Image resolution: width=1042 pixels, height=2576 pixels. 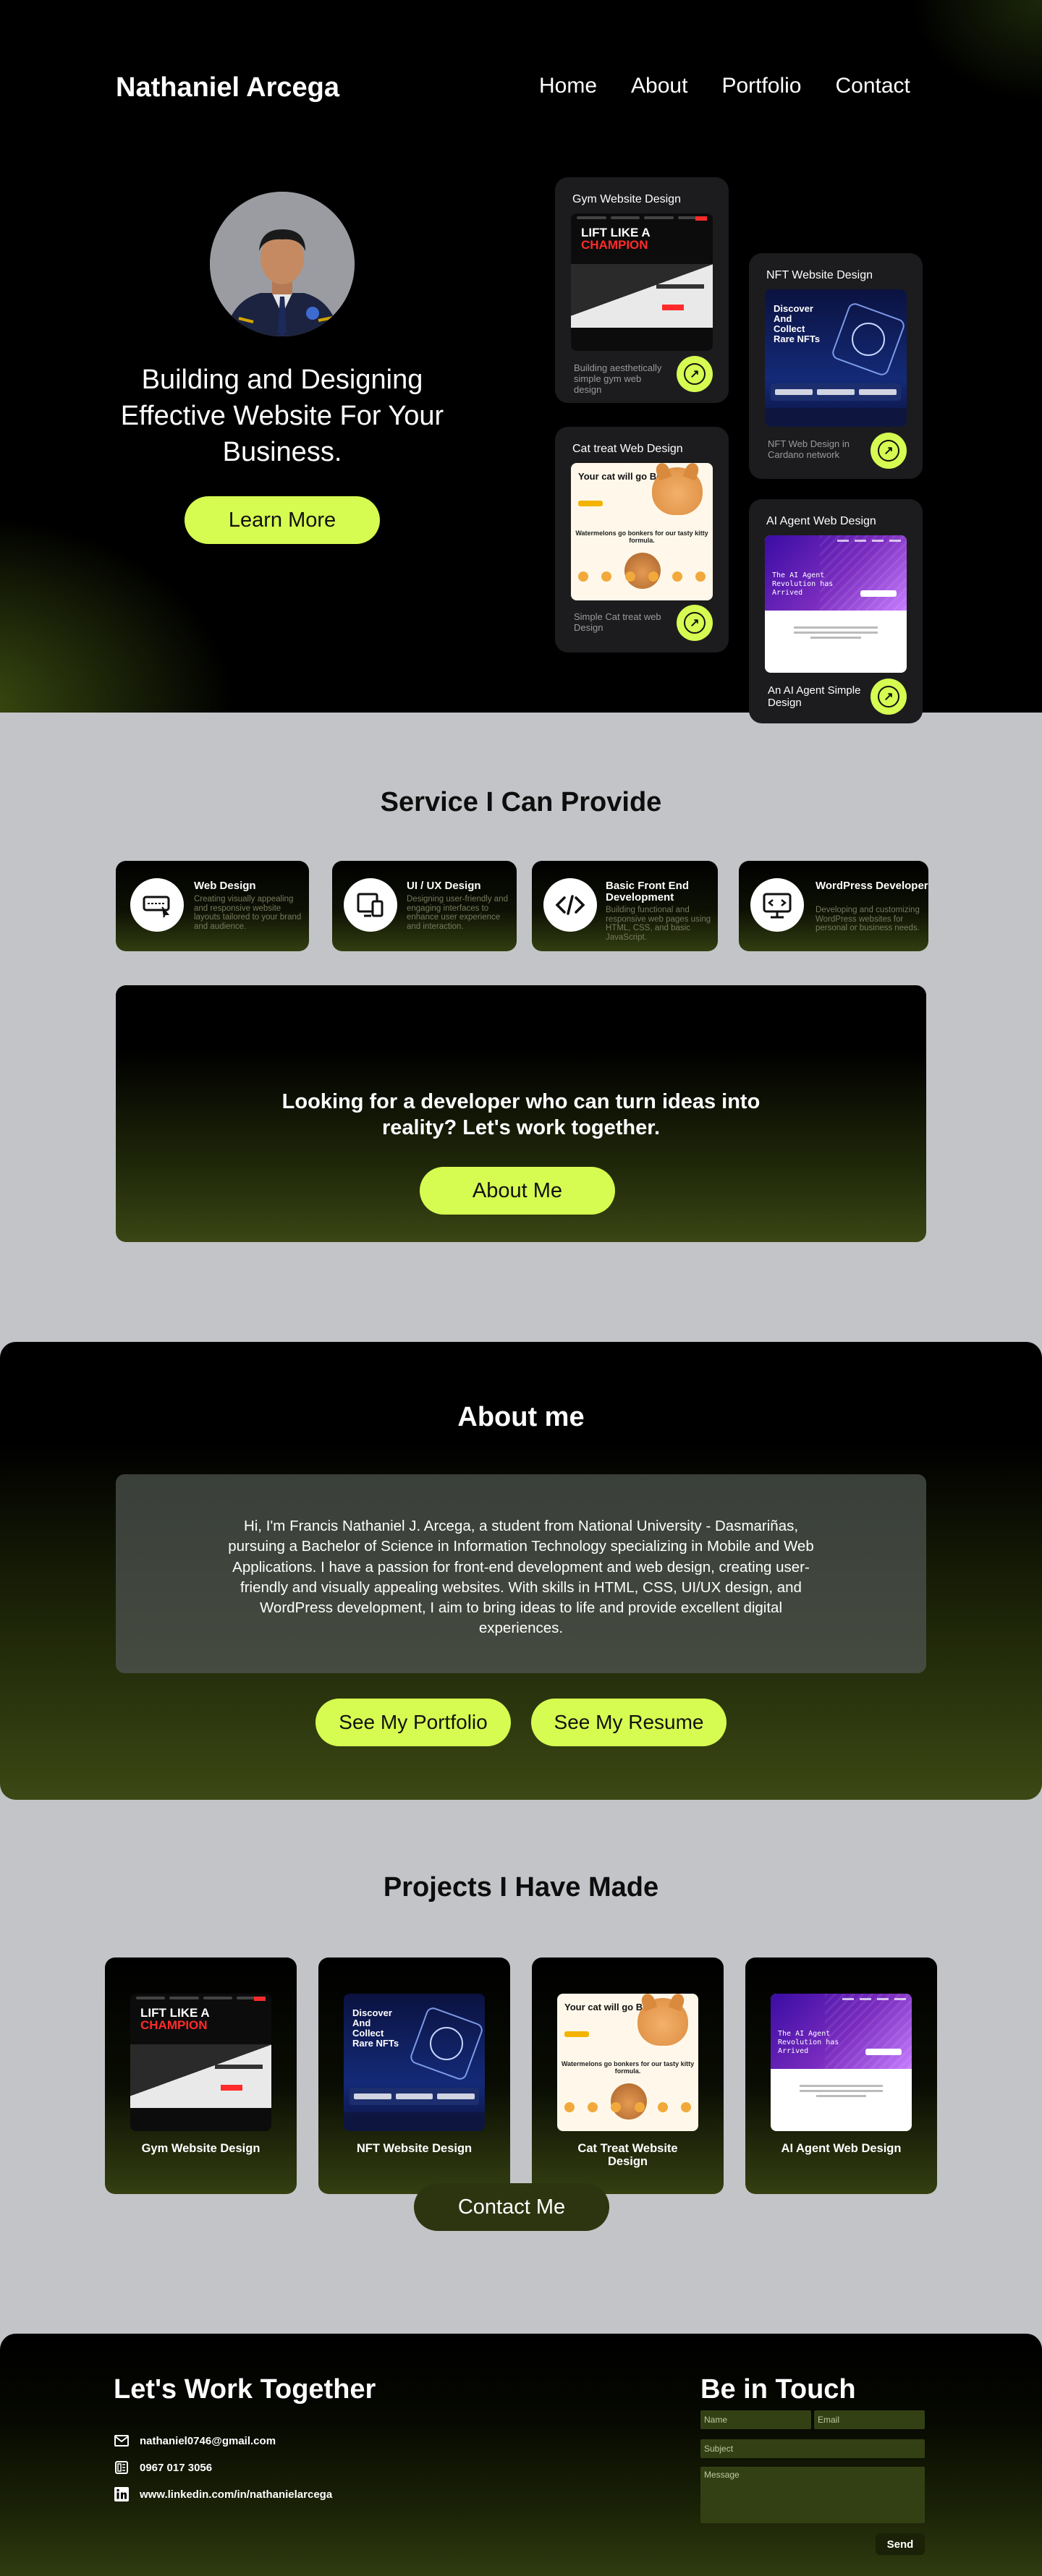 I want to click on main-nav: Home About Portfolio Contact, so click(x=724, y=86).